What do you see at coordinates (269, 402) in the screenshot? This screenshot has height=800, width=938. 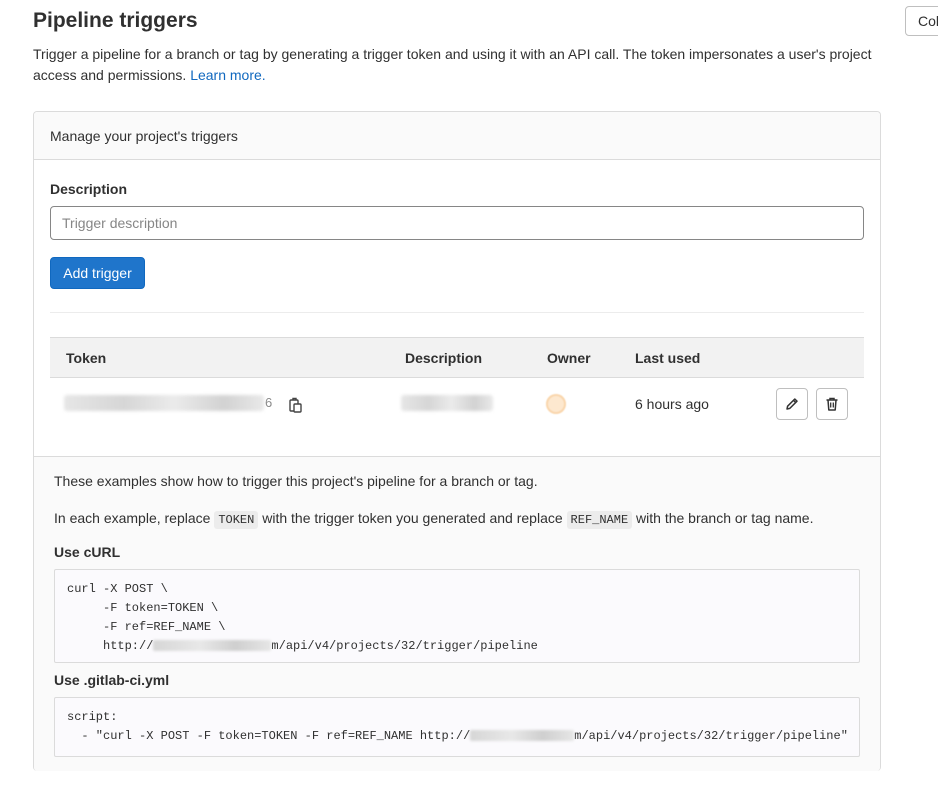 I see `token-suffix: 6` at bounding box center [269, 402].